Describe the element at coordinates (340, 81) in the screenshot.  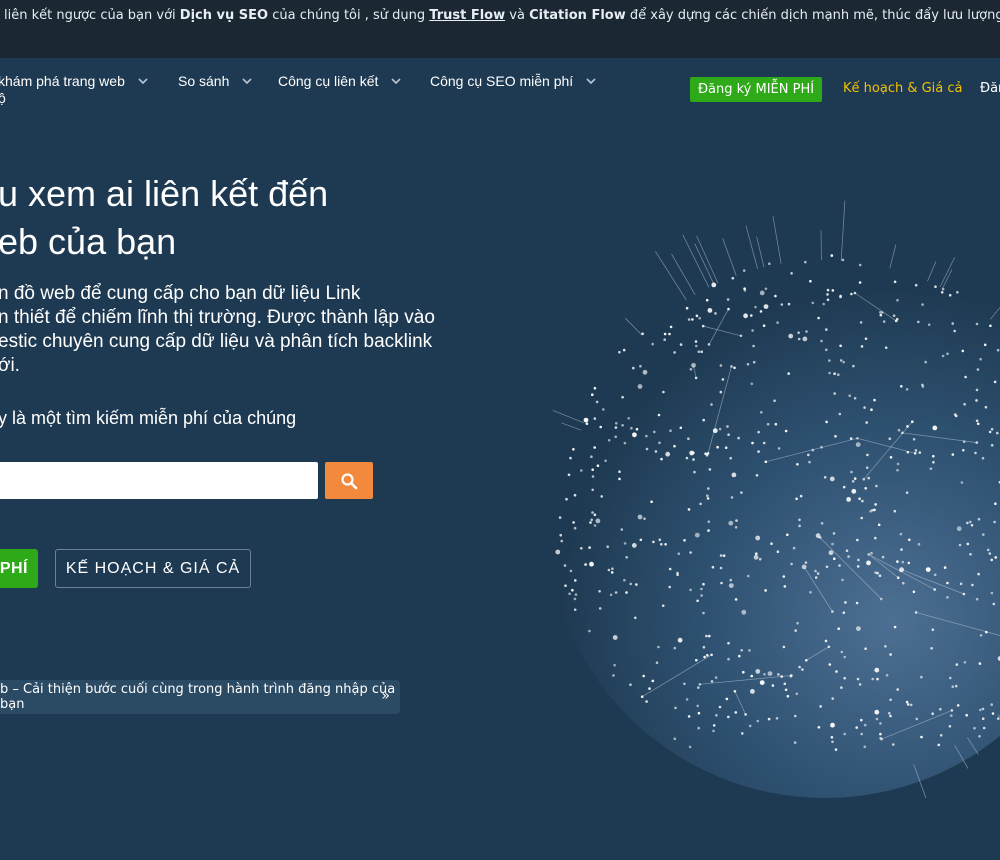
I see `nav-item-link-tools: Công cụ liên kết` at that location.